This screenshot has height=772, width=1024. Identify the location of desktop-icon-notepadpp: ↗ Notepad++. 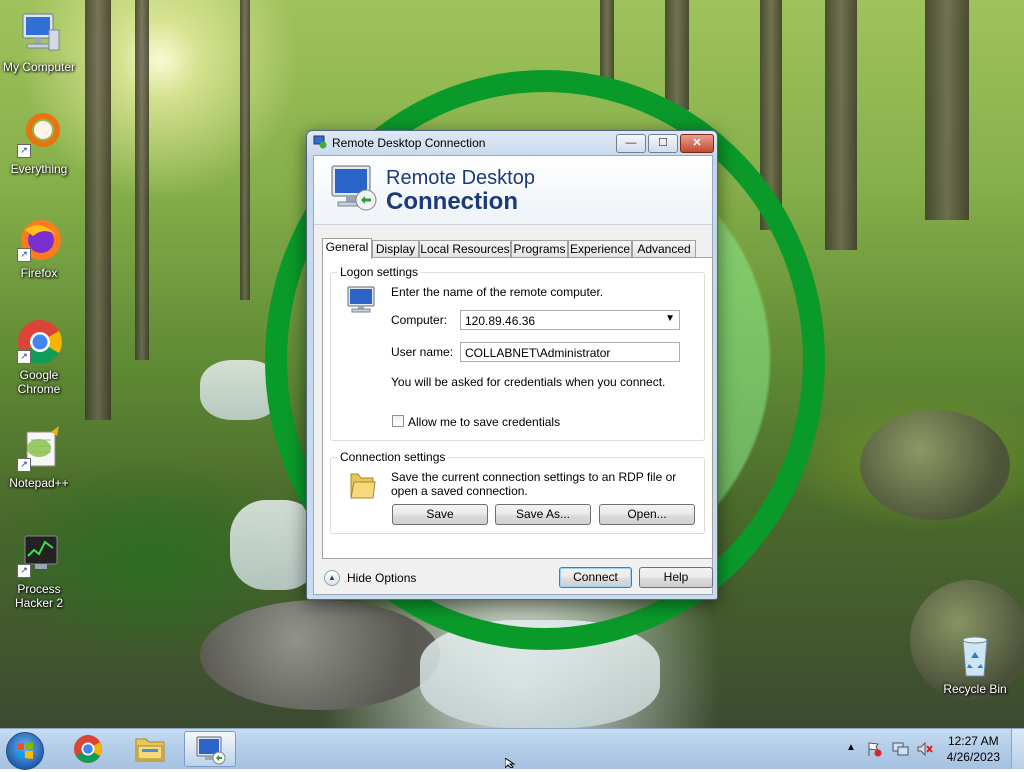
(39, 458).